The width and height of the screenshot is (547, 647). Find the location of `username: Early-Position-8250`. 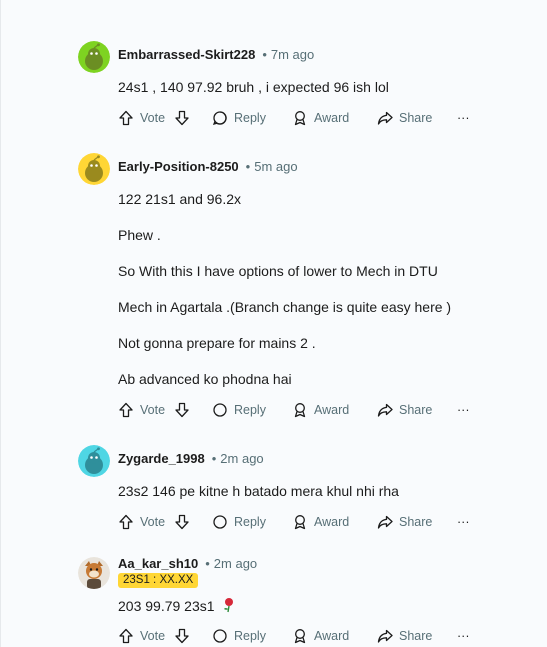

username: Early-Position-8250 is located at coordinates (178, 166).